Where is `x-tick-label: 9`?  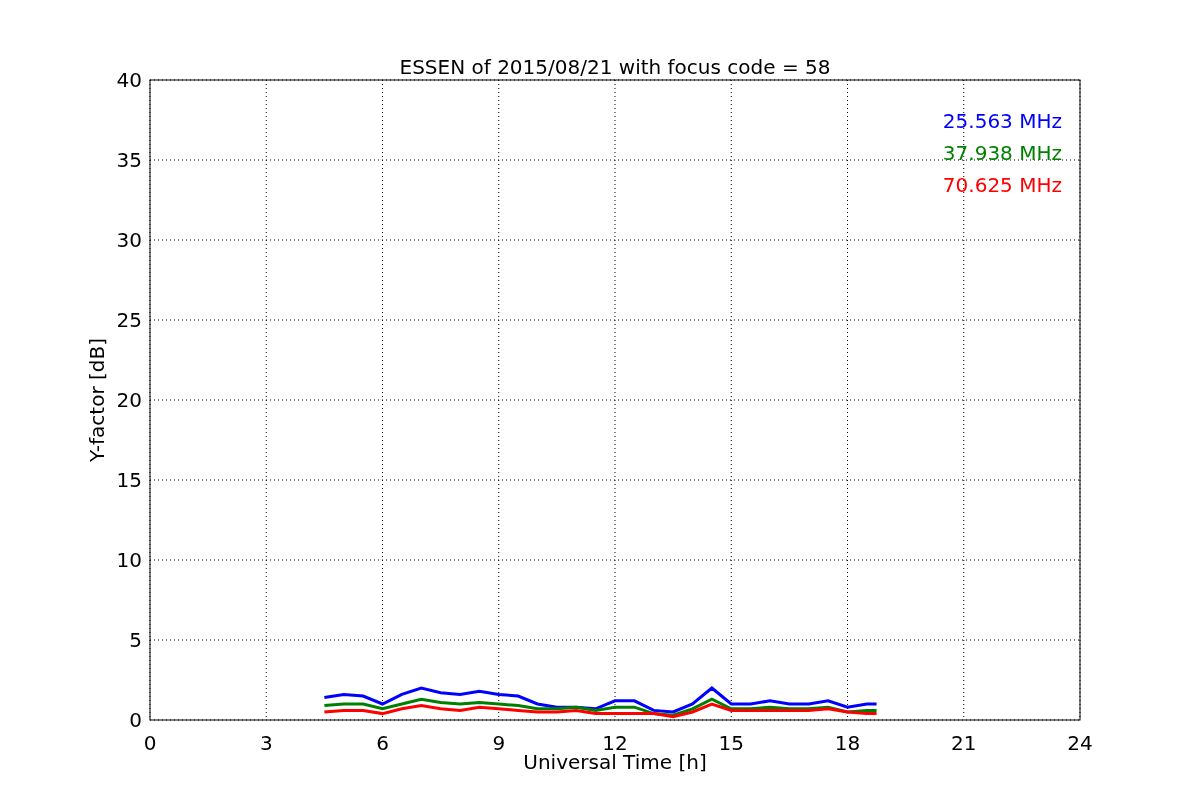
x-tick-label: 9 is located at coordinates (499, 743).